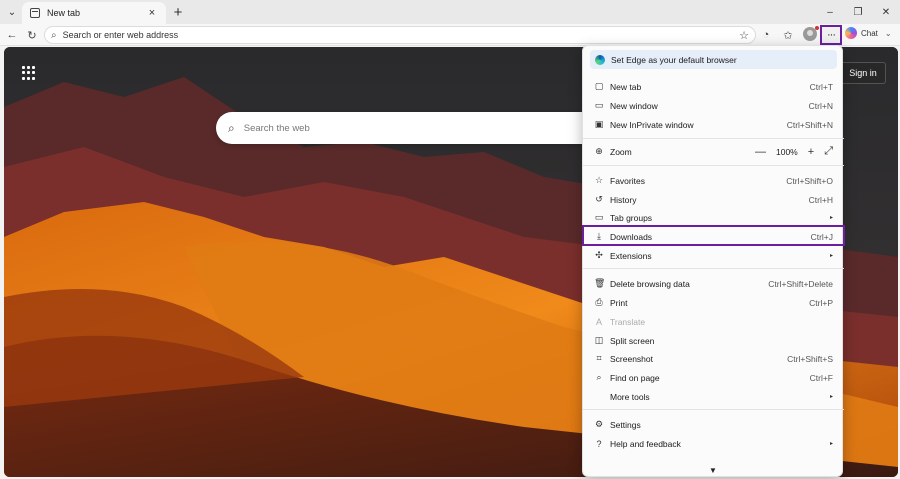 The height and width of the screenshot is (479, 900). I want to click on menu-item-screenshot: ⌗ Screenshot Ctrl+Shift+S, so click(713, 358).